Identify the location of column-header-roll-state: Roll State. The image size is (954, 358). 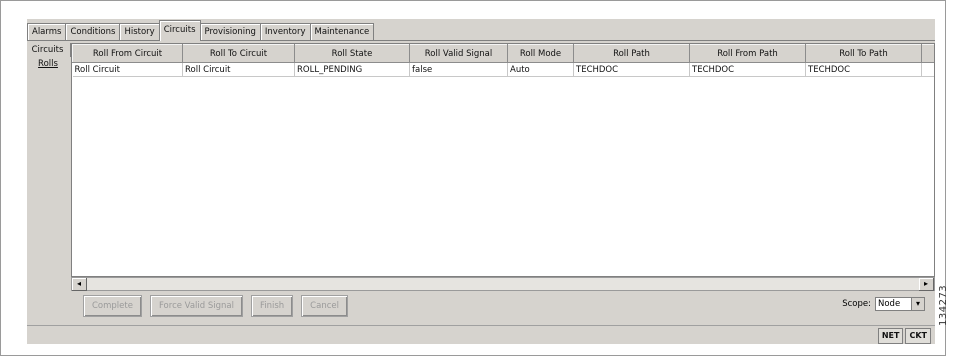
(352, 53).